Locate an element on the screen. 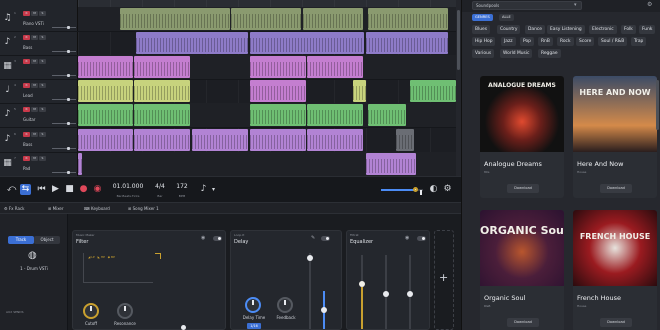 This screenshot has height=330, width=660. chevron-down-icon: ▾ is located at coordinates (575, 5).